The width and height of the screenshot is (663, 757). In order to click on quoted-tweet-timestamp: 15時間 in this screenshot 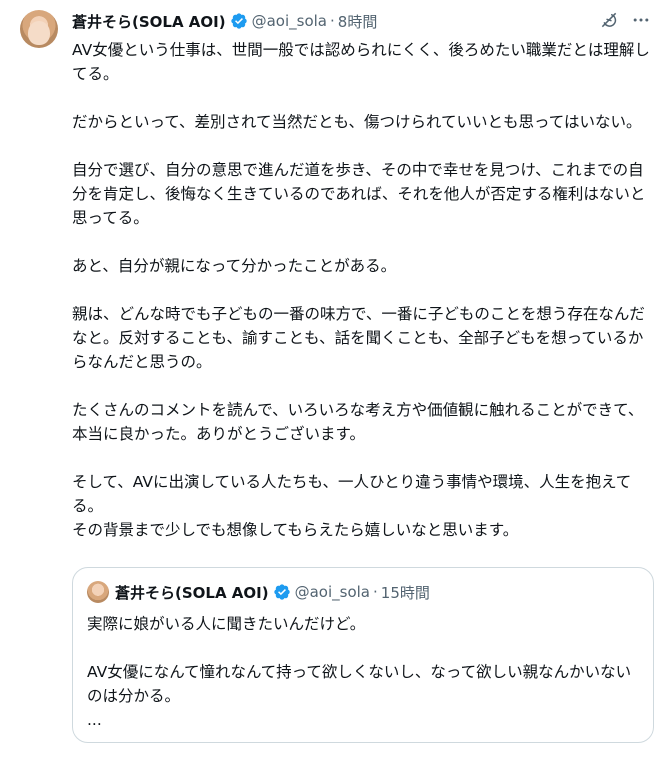, I will do `click(405, 592)`.